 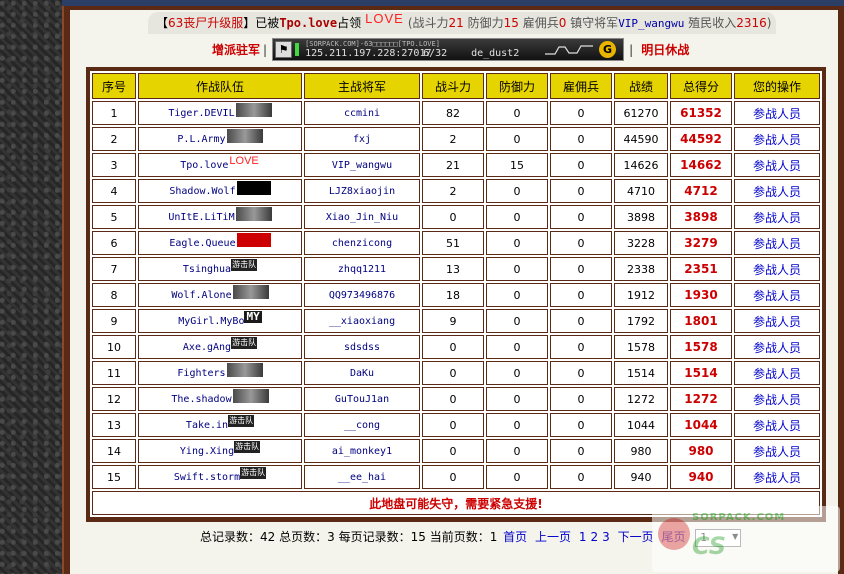 What do you see at coordinates (595, 537) in the screenshot?
I see `page-2-link: 2` at bounding box center [595, 537].